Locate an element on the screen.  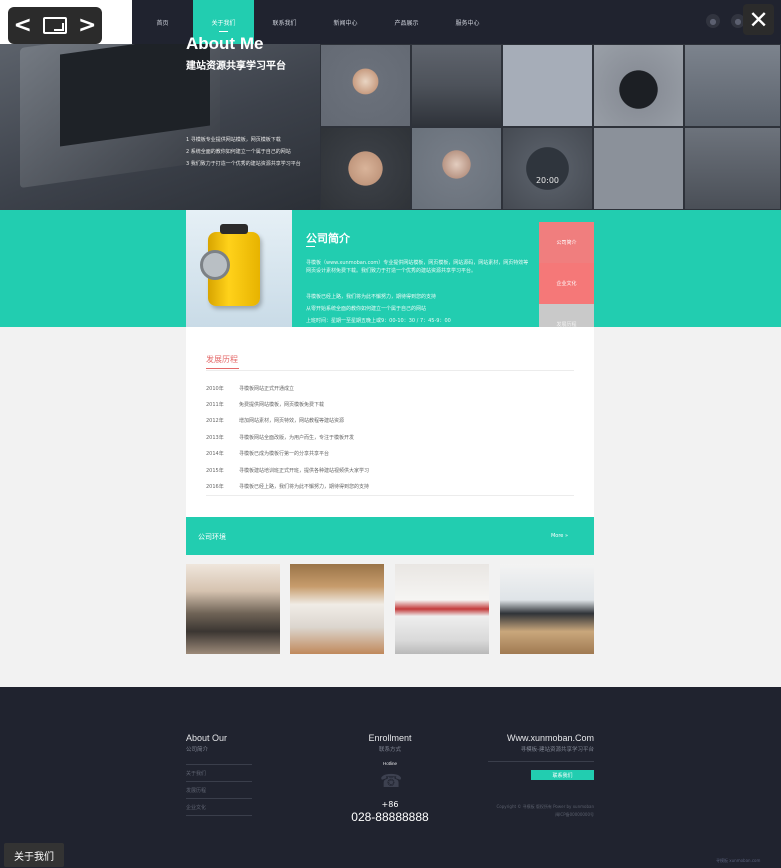
history-year: 2016年 is located at coordinates (215, 487).